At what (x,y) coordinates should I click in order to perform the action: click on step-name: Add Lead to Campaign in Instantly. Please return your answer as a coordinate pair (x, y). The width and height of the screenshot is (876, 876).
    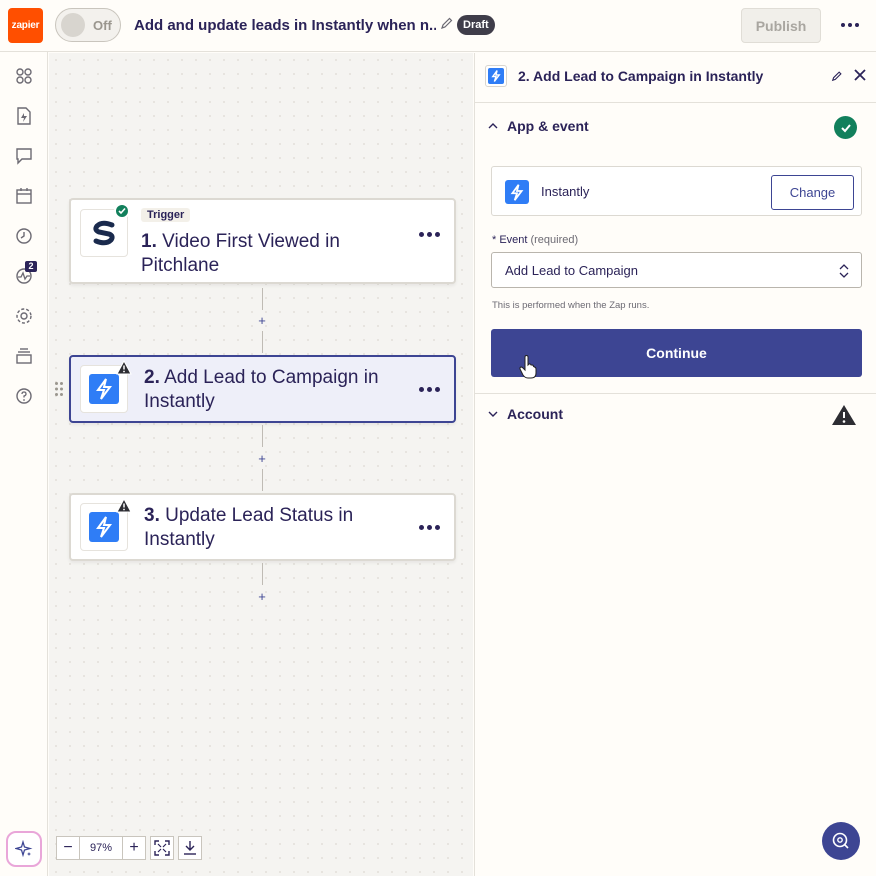
    Looking at the image, I should click on (261, 389).